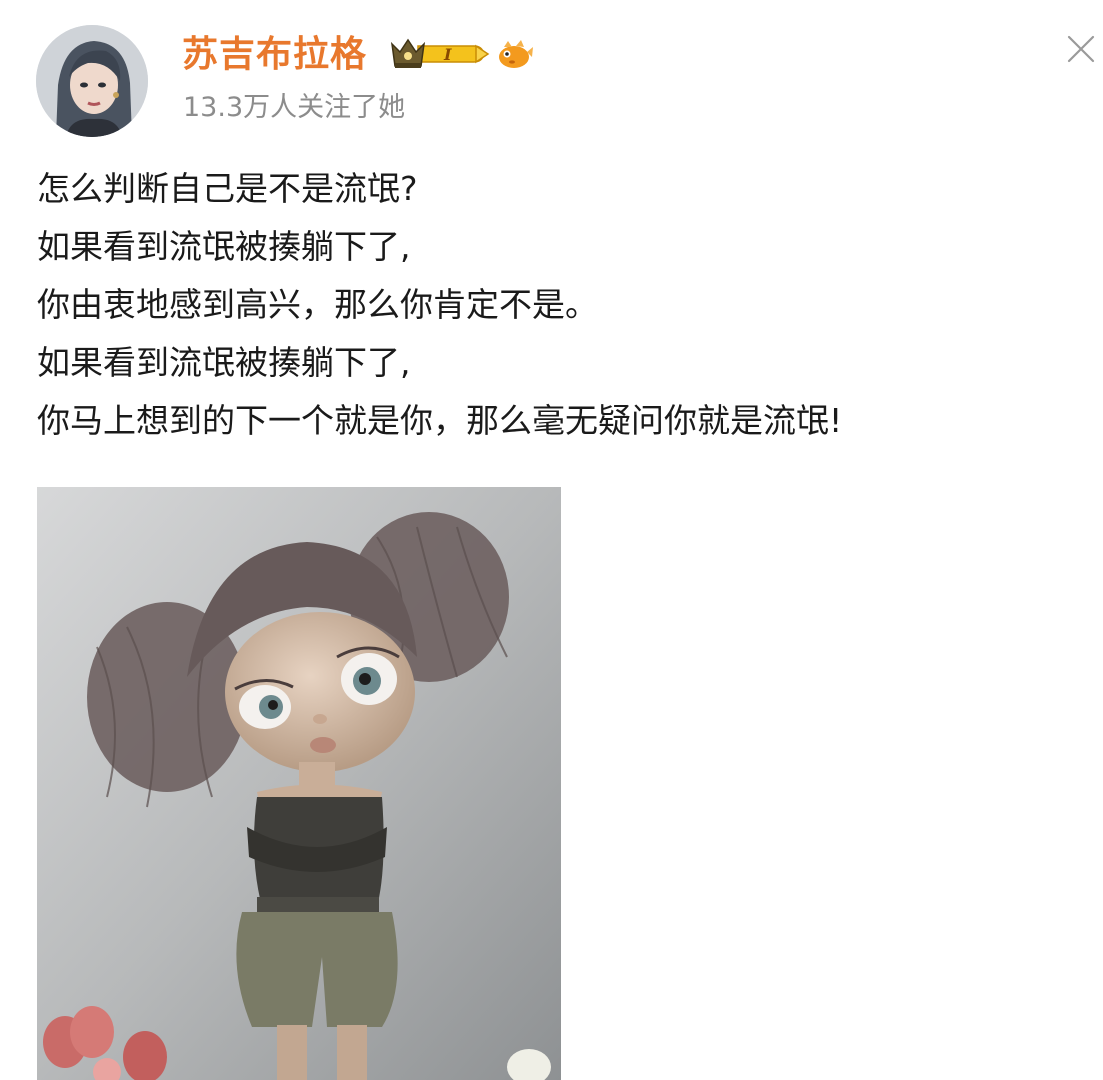 Image resolution: width=1103 pixels, height=1080 pixels. I want to click on post-line: 你马上想到的下一个就是你，那么毫无疑问你就是流氓!, so click(440, 420).